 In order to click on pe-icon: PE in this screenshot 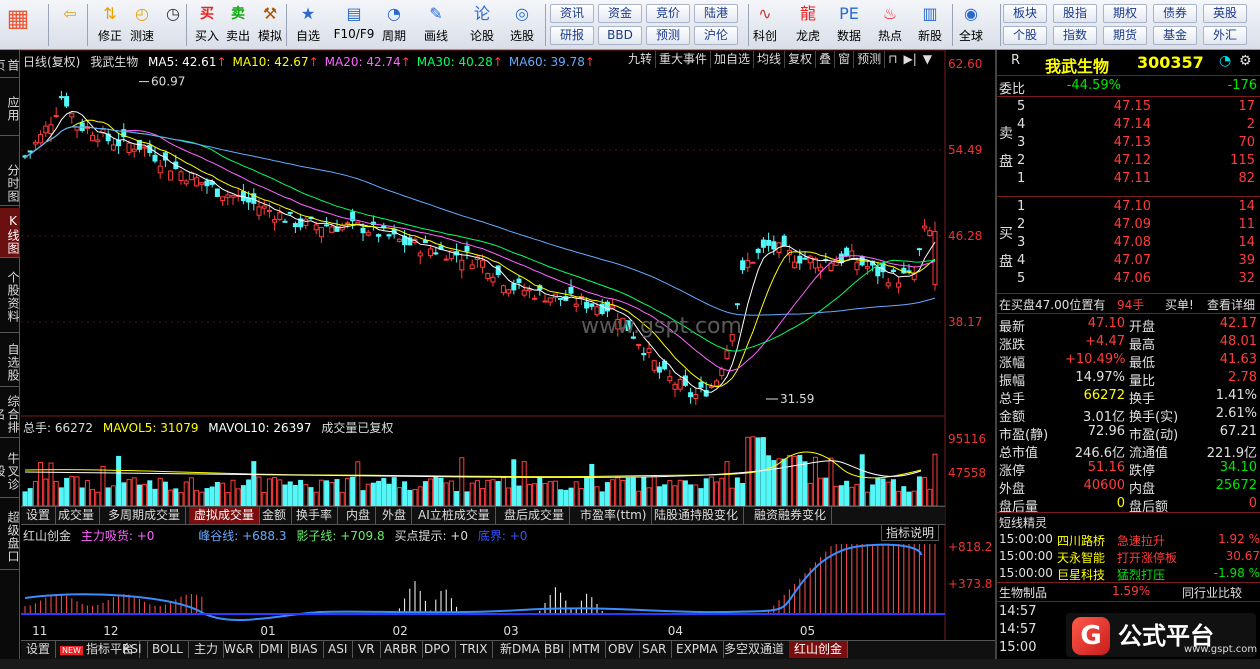, I will do `click(849, 13)`.